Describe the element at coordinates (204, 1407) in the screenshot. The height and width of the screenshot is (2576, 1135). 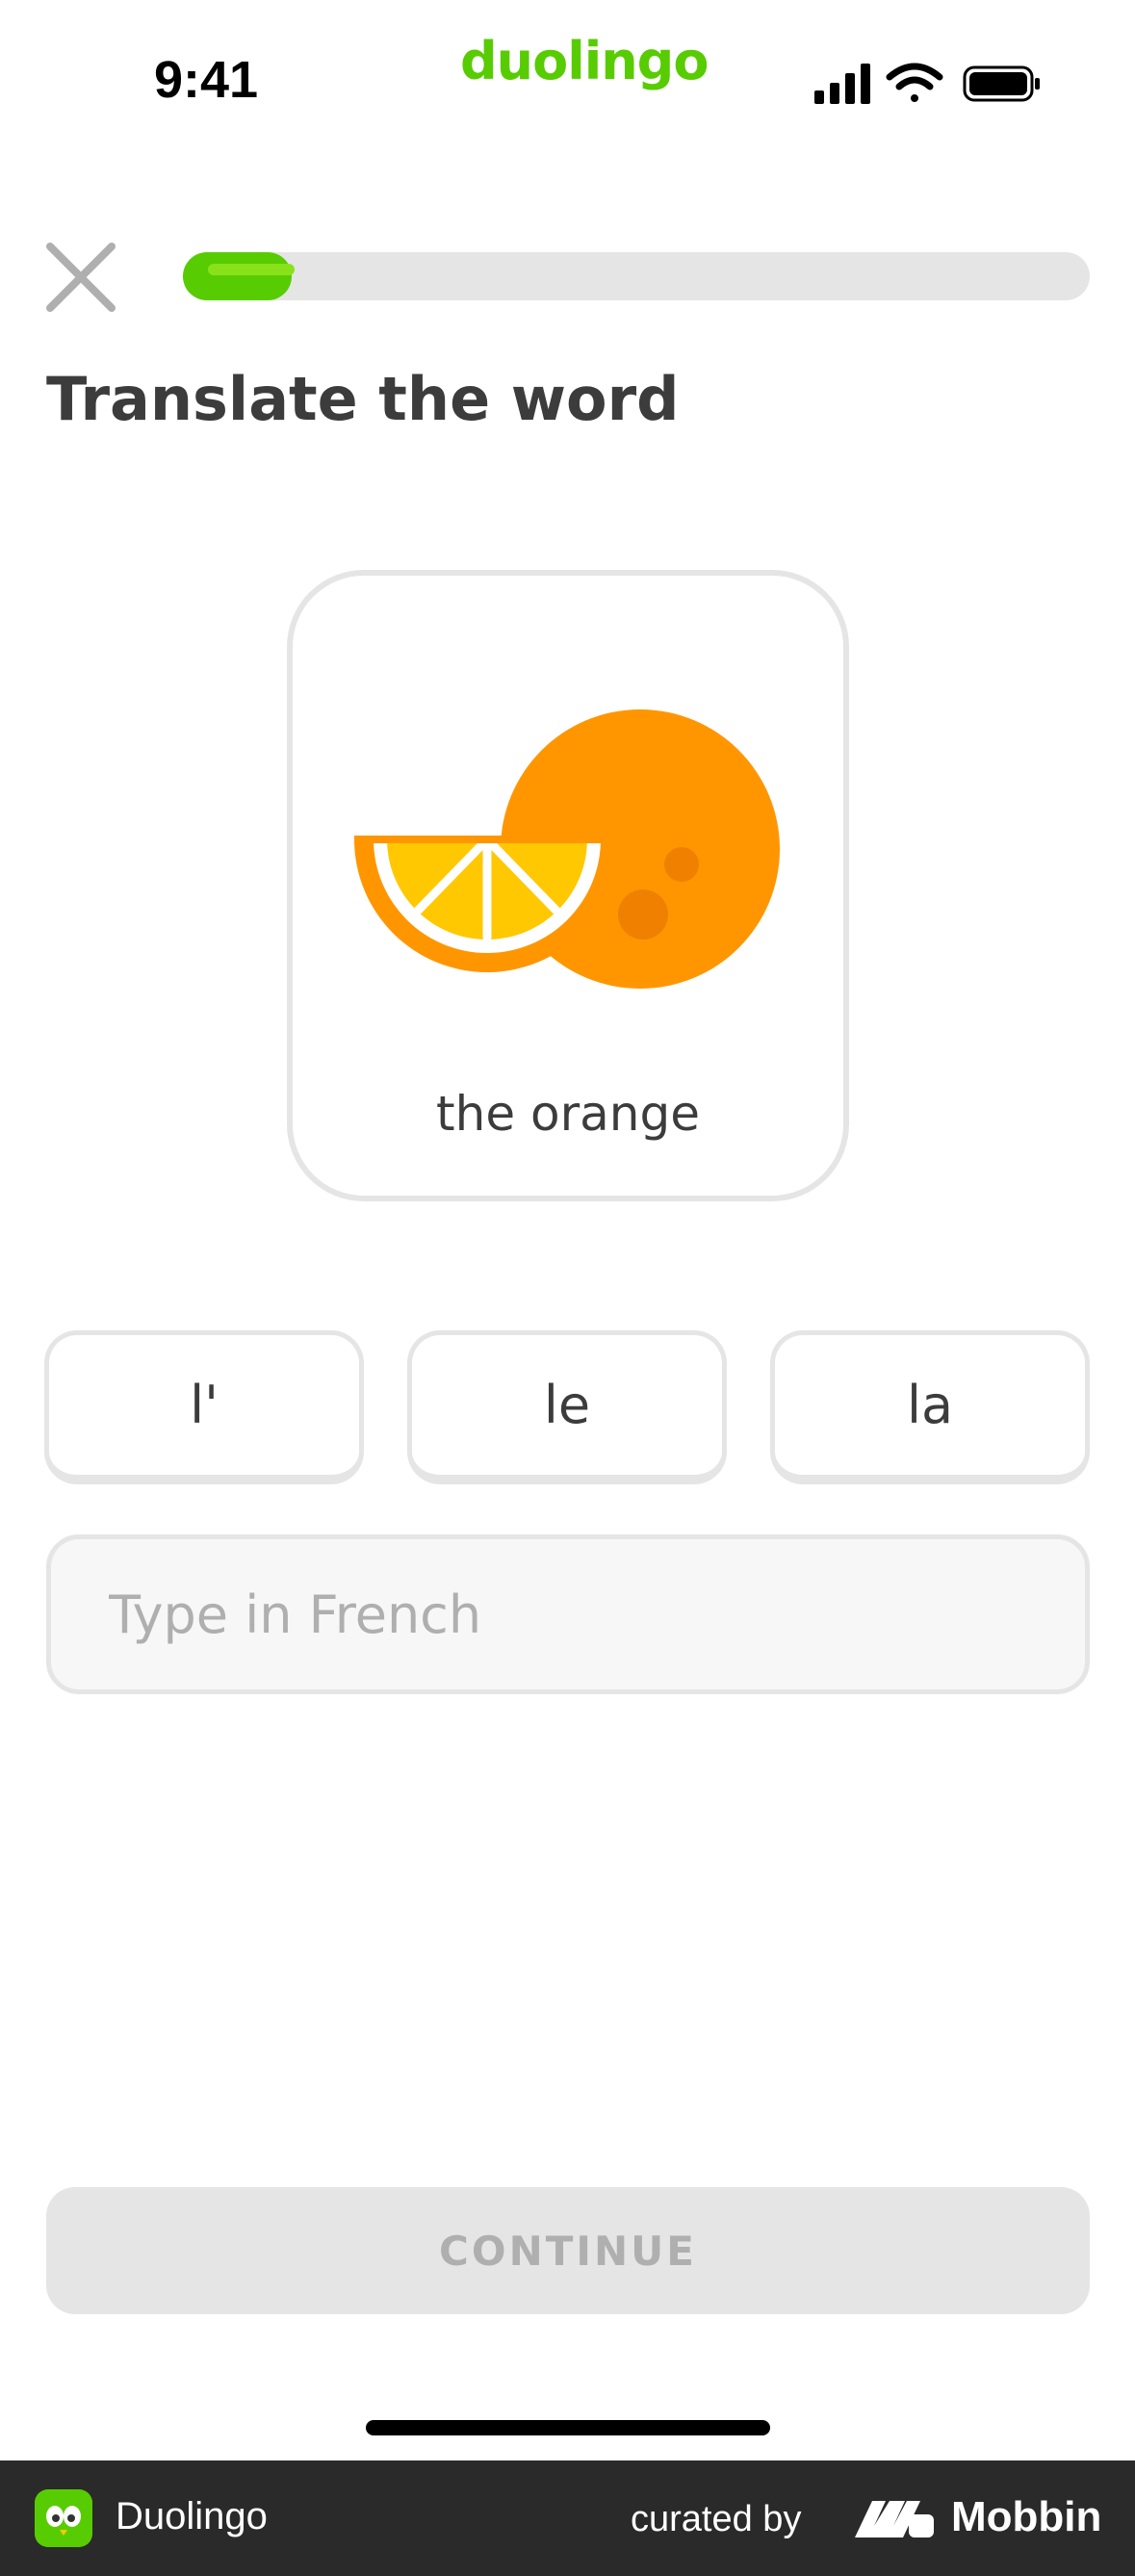
I see `word-chip-l: l'` at that location.